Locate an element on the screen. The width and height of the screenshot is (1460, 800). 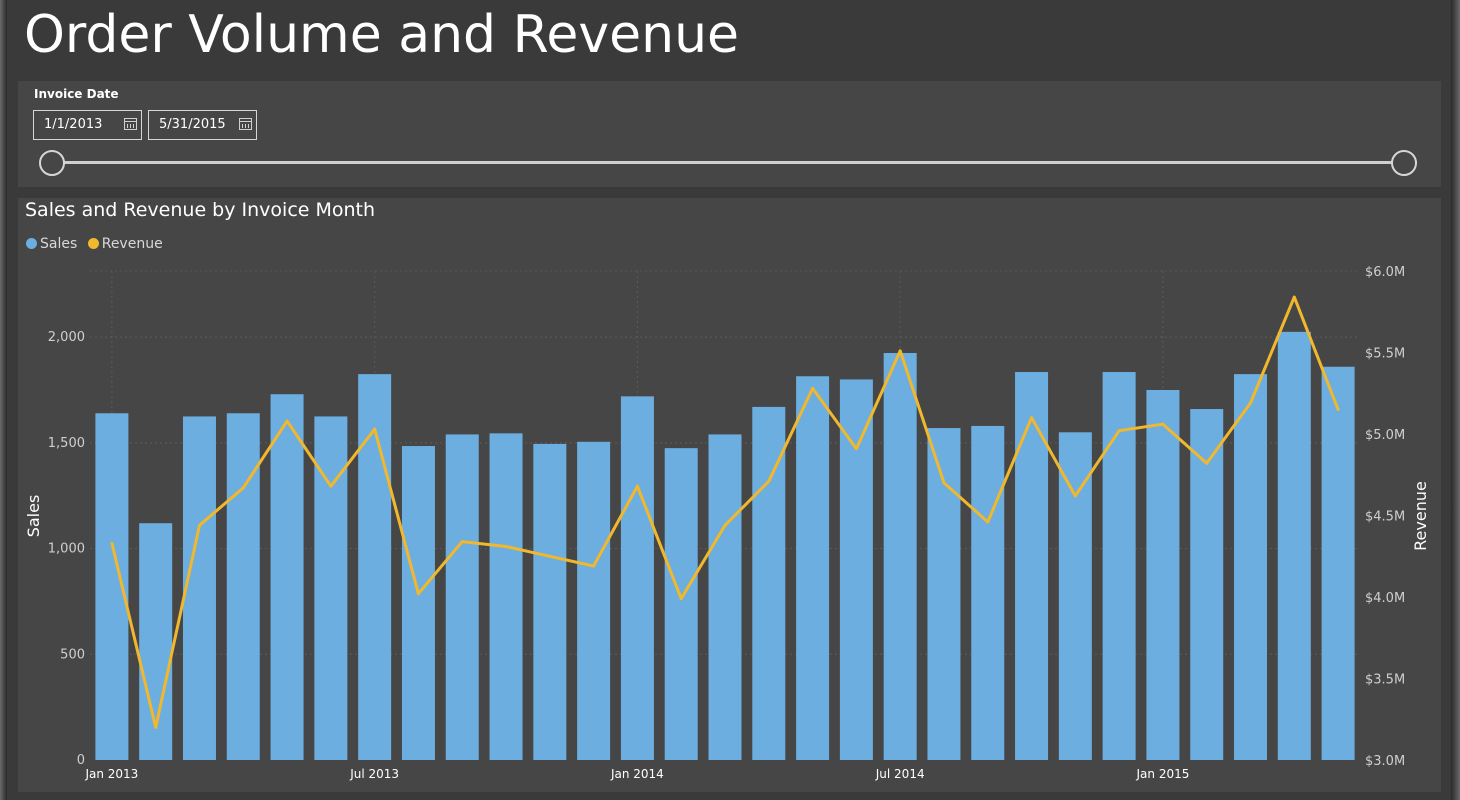
y-right-axis-title: Revenue is located at coordinates (1420, 516).